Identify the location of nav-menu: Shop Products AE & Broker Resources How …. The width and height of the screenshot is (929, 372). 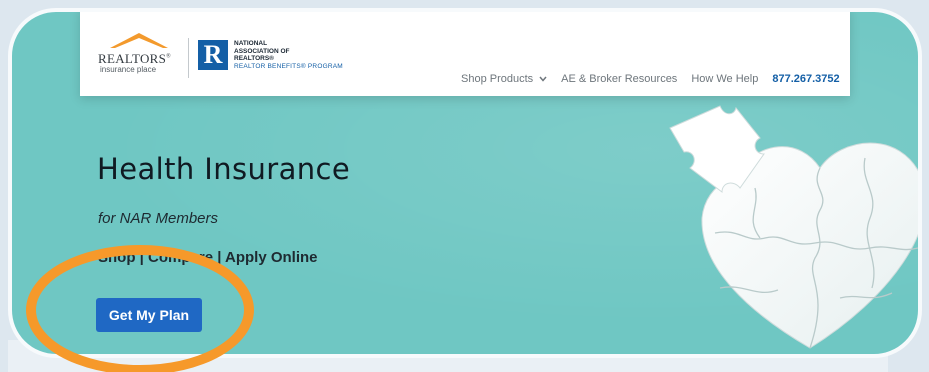
(650, 79).